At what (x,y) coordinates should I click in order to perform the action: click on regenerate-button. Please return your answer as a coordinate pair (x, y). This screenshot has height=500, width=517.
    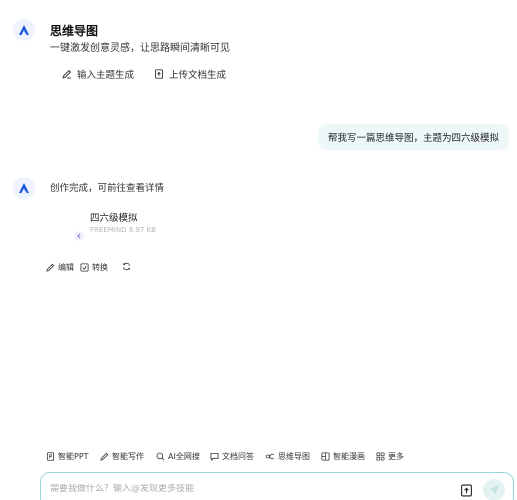
    Looking at the image, I should click on (126, 266).